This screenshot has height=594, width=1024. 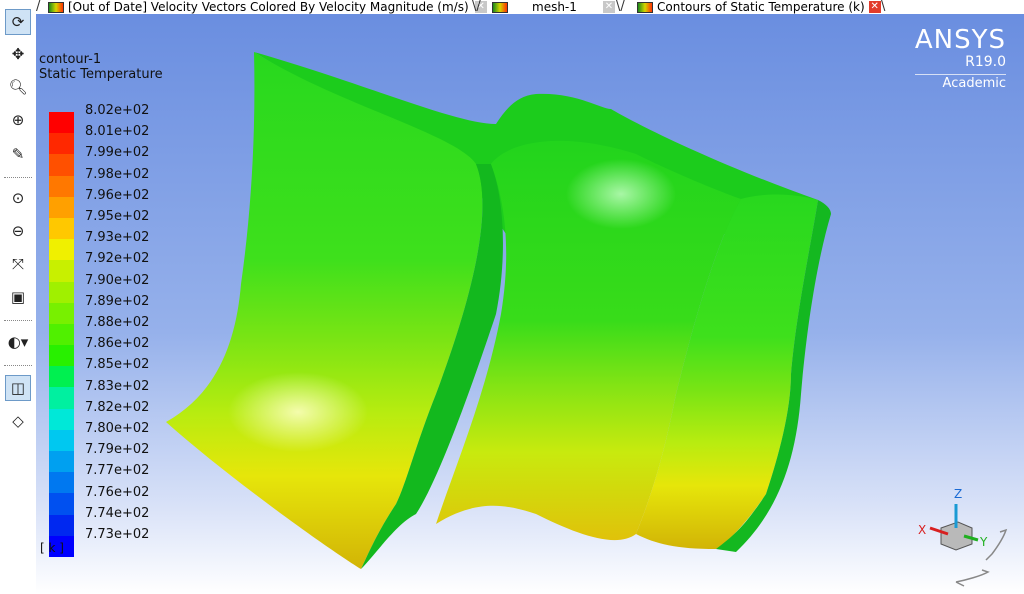 I want to click on fit-icon: ⤧, so click(x=18, y=264).